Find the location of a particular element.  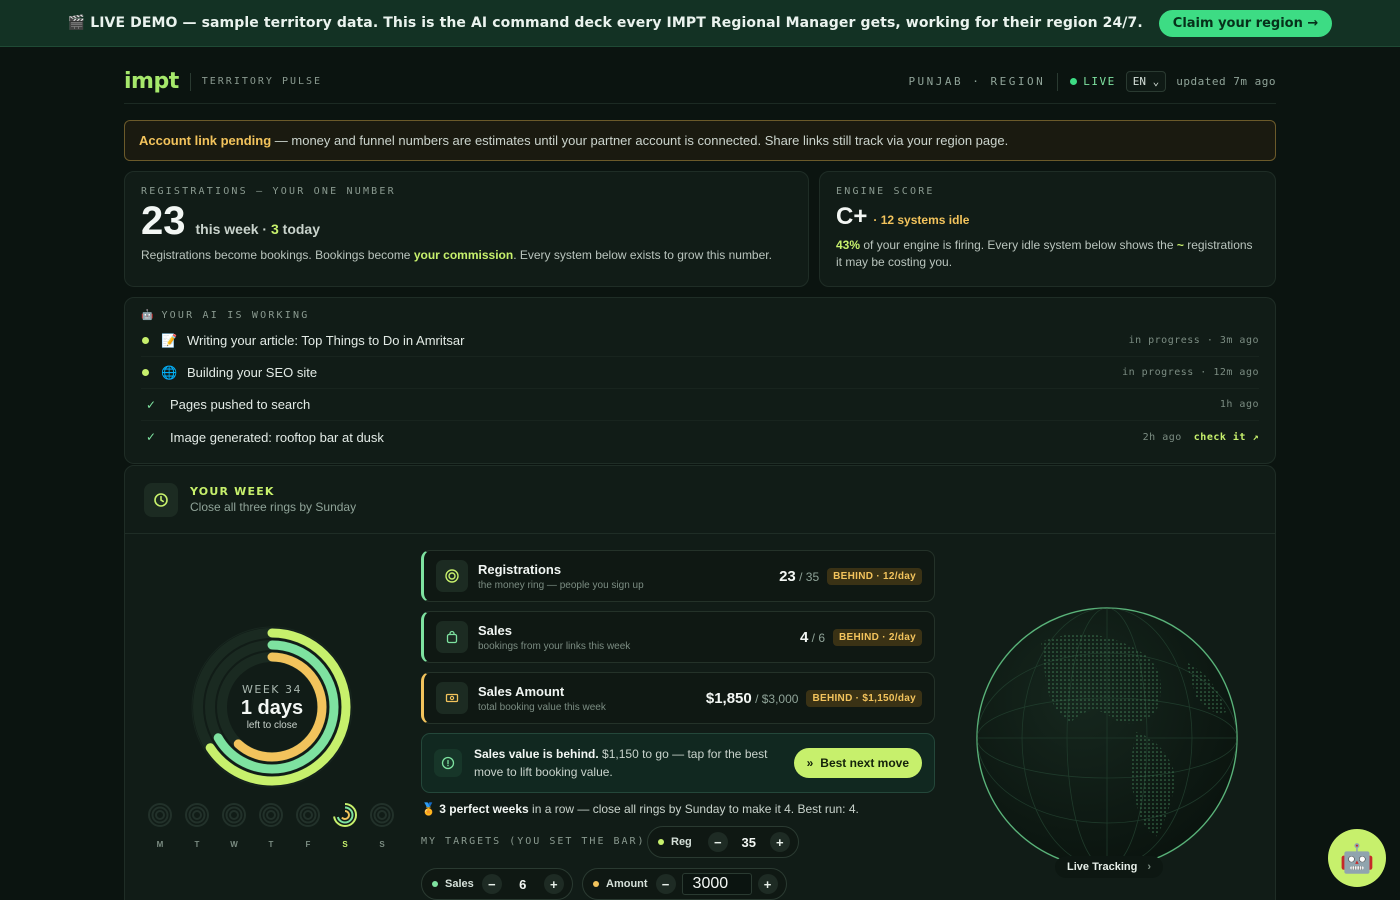

day-item: F is located at coordinates (308, 825).